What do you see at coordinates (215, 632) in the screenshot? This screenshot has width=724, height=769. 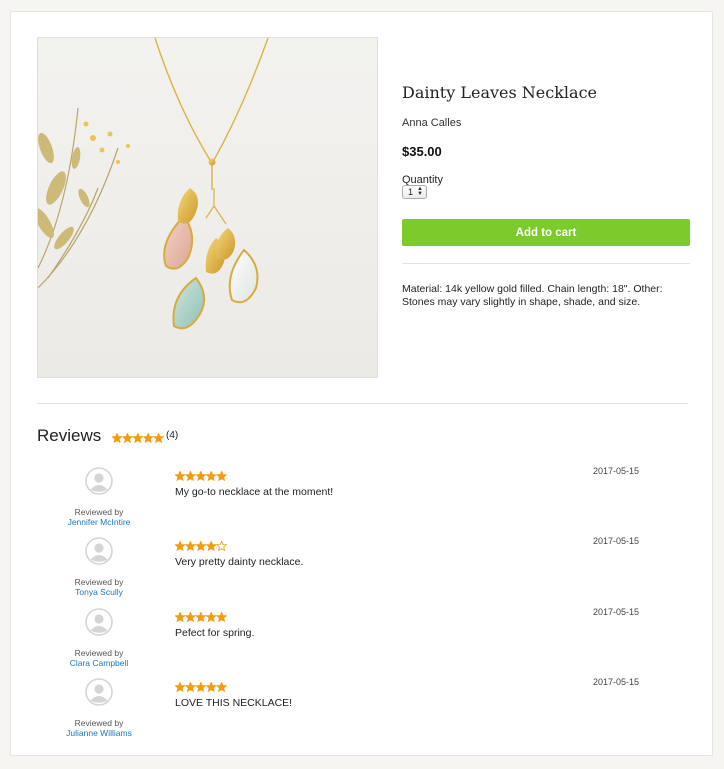 I see `review-text: Pefect for spring.` at bounding box center [215, 632].